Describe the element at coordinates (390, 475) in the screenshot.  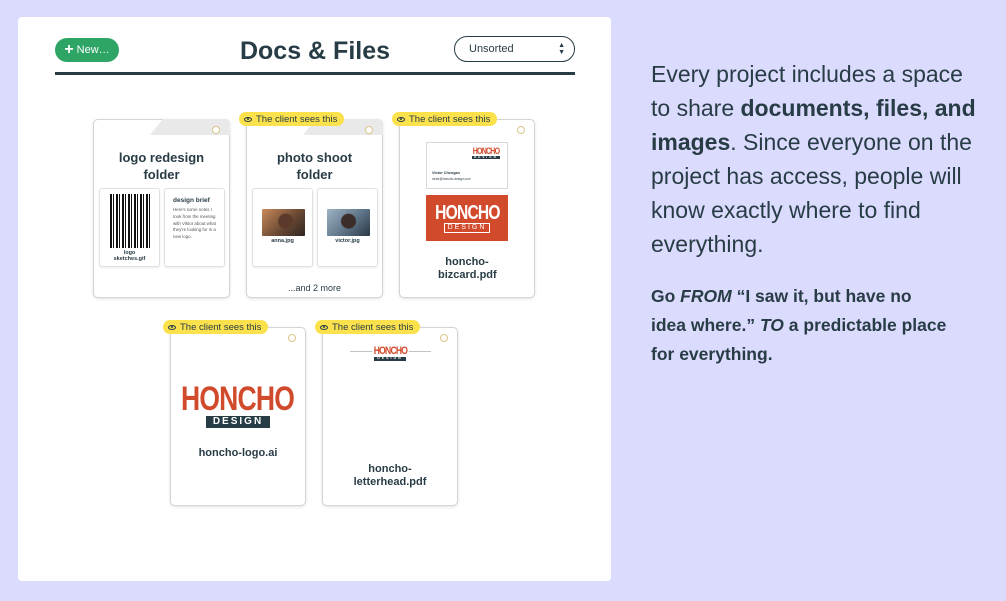
I see `file-name: honcho-letterhead.pdf` at that location.